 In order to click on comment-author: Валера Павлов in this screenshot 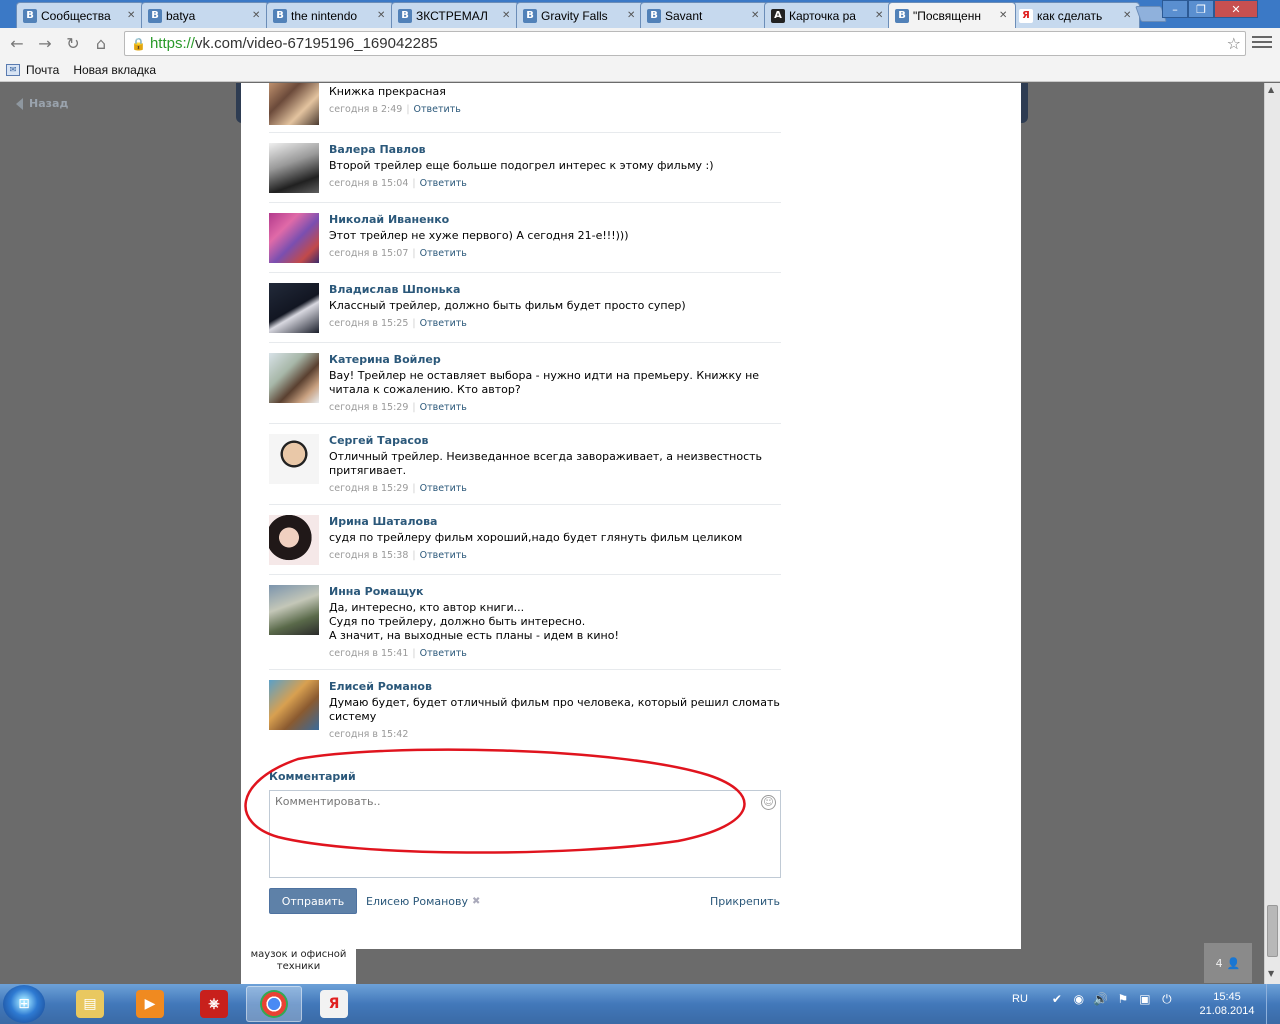, I will do `click(555, 150)`.